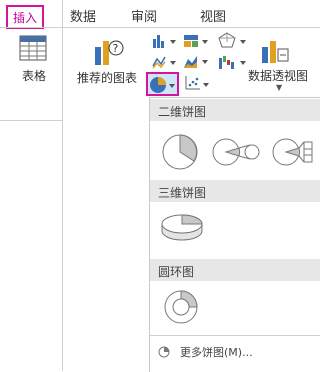 The image size is (320, 372). I want to click on bar-of-pie-icon, so click(292, 152).